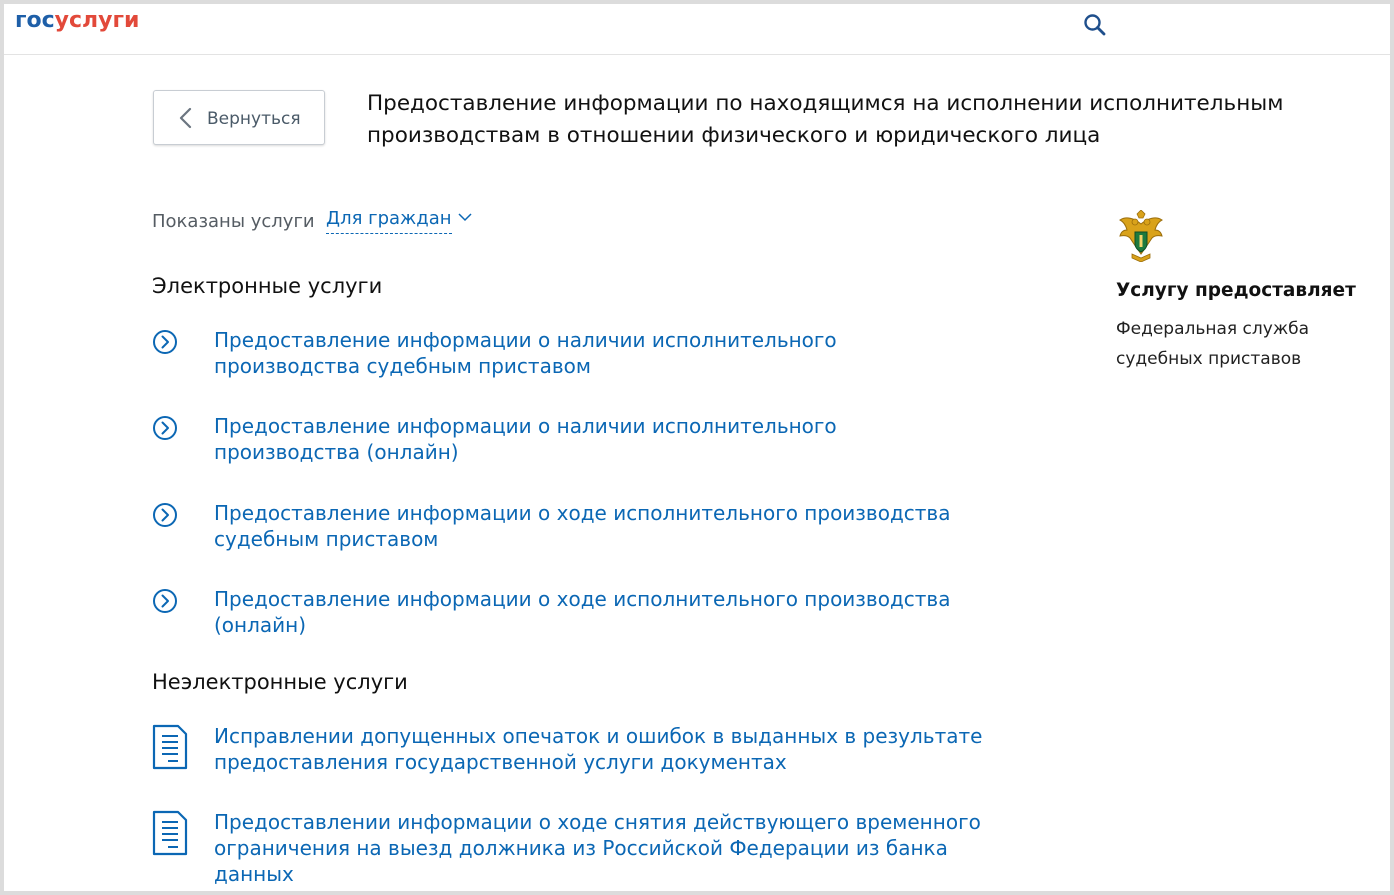 This screenshot has width=1394, height=895. Describe the element at coordinates (185, 118) in the screenshot. I see `chevron-left-icon` at that location.